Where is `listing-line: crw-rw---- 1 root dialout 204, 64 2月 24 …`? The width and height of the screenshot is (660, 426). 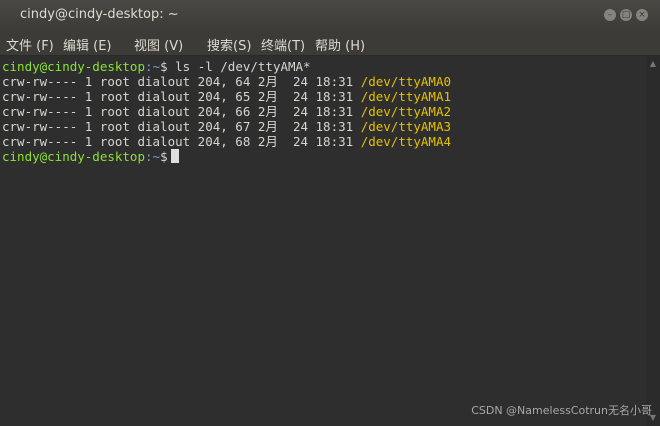 listing-line: crw-rw---- 1 root dialout 204, 64 2月 24 … is located at coordinates (226, 81).